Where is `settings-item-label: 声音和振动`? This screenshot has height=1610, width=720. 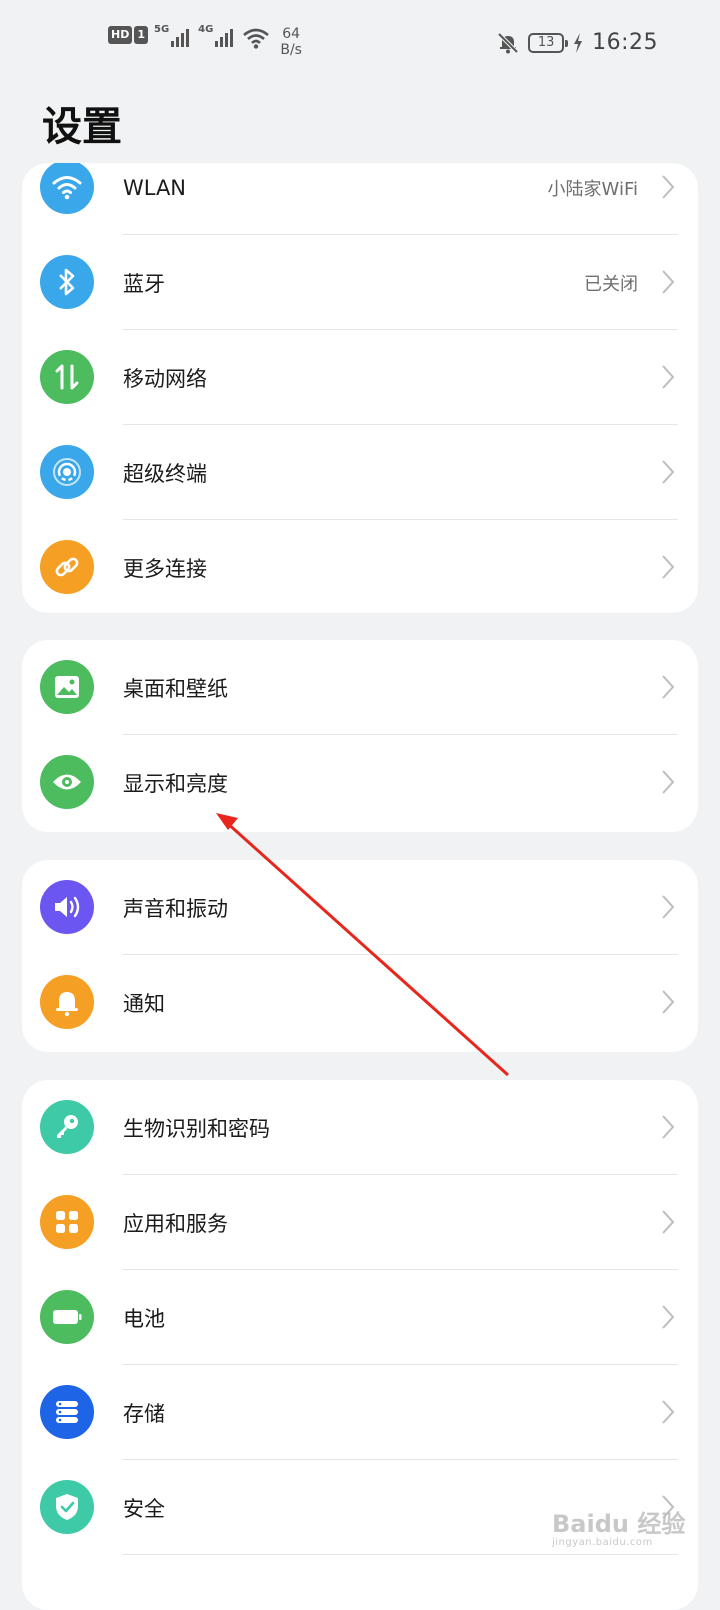
settings-item-label: 声音和振动 is located at coordinates (175, 908).